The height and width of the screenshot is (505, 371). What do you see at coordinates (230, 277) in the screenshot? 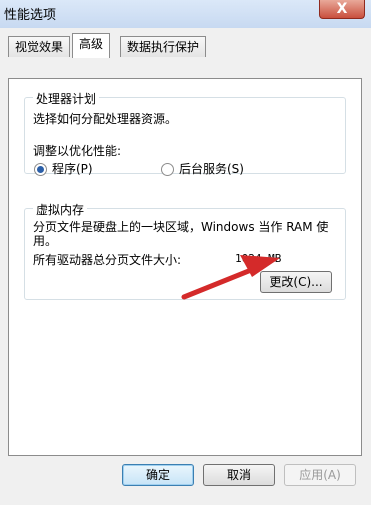
I see `annotation-arrow-icon` at bounding box center [230, 277].